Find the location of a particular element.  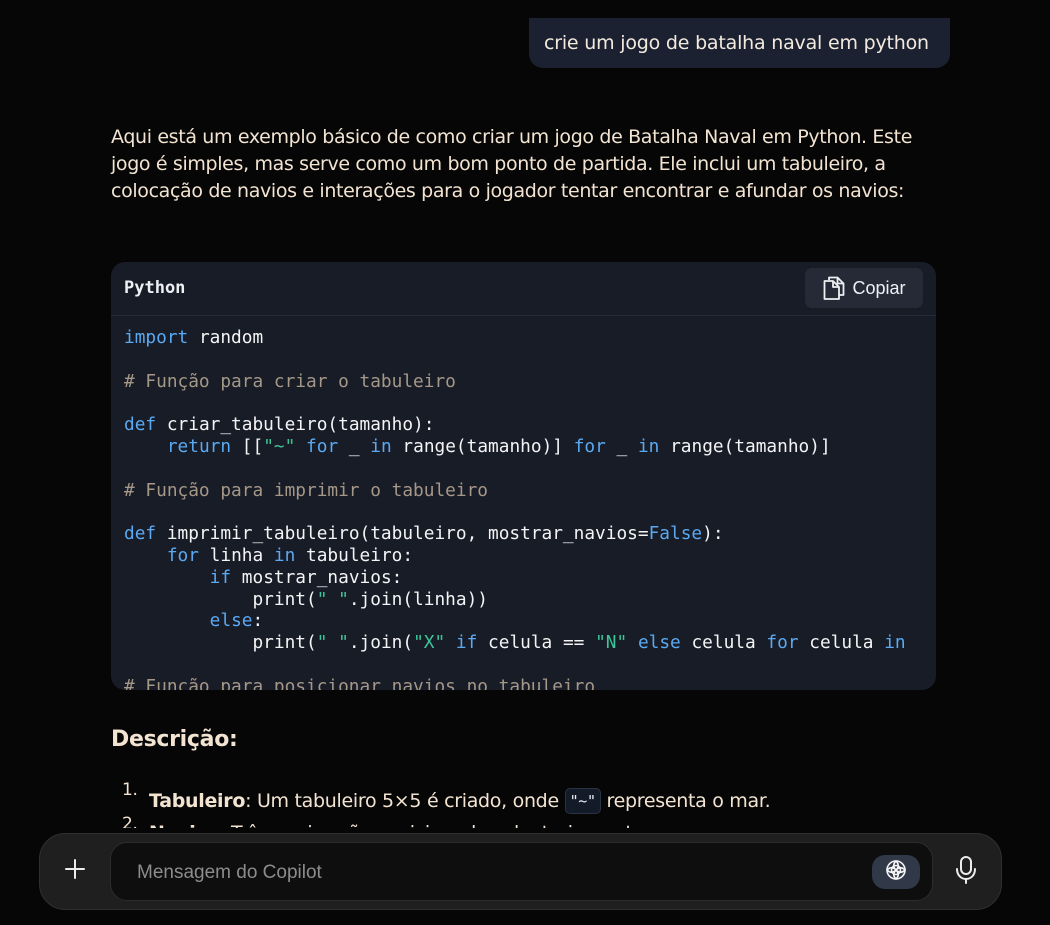

code-block-header: Python Copiar is located at coordinates (523, 289).